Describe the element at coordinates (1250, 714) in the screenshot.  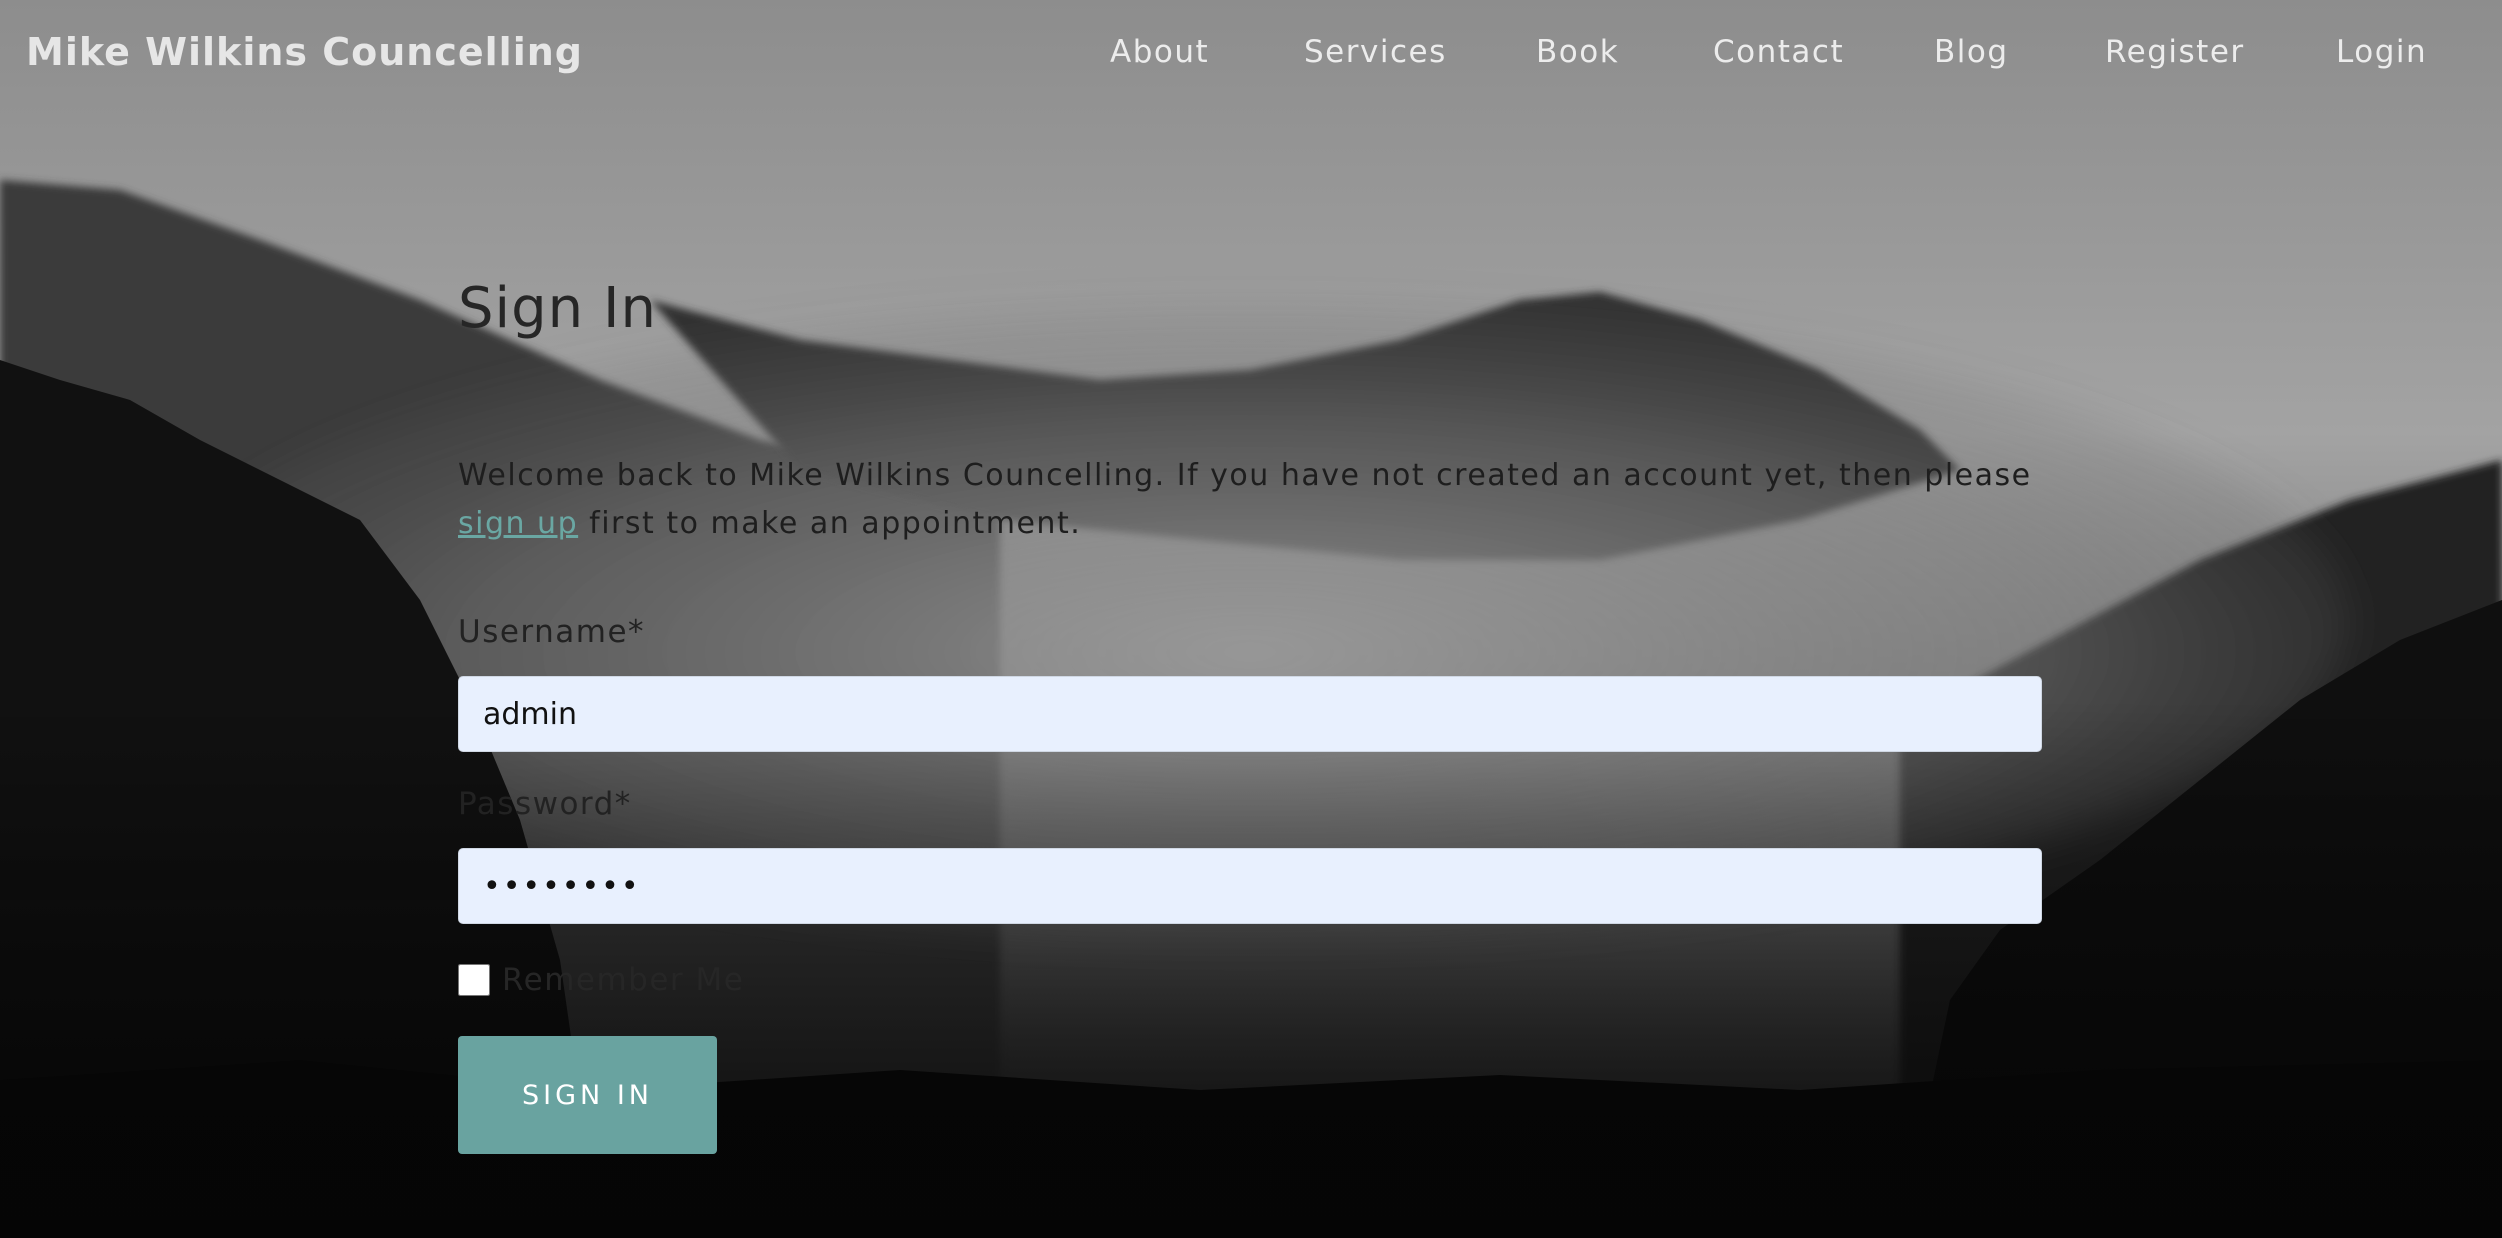
I see `username-input` at that location.